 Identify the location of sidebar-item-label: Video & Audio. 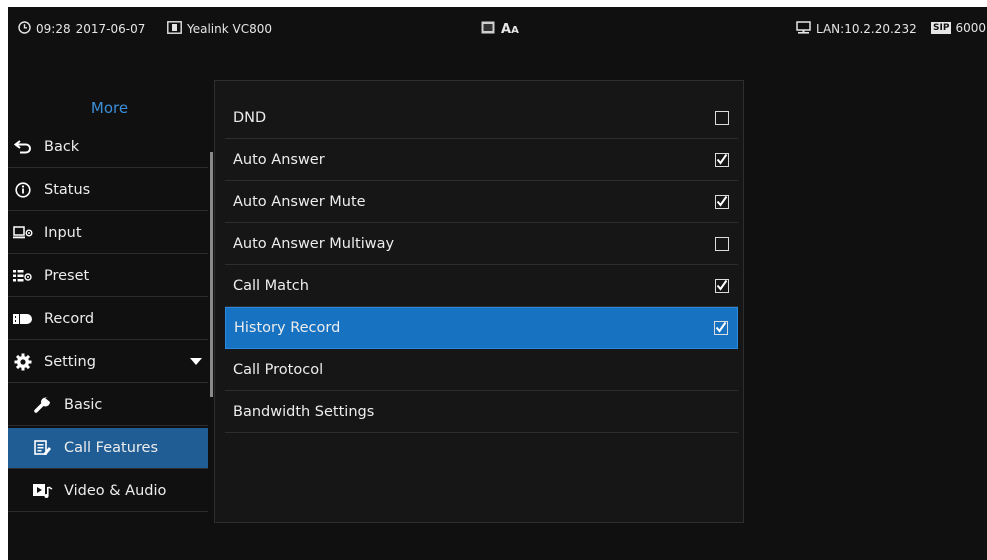
(115, 491).